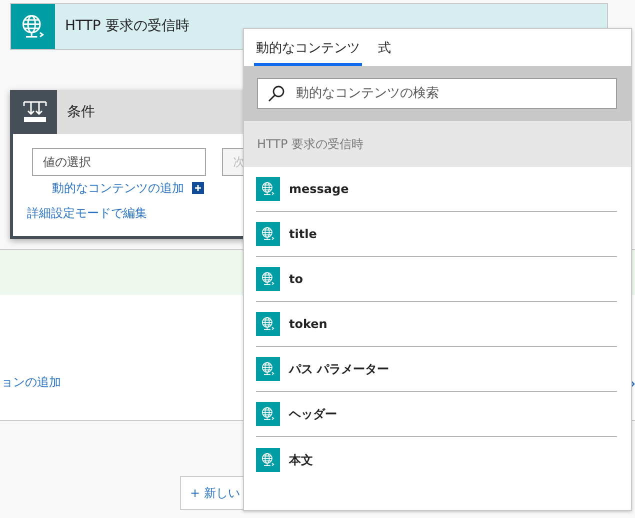 The height and width of the screenshot is (518, 635). I want to click on item-label: to, so click(296, 279).